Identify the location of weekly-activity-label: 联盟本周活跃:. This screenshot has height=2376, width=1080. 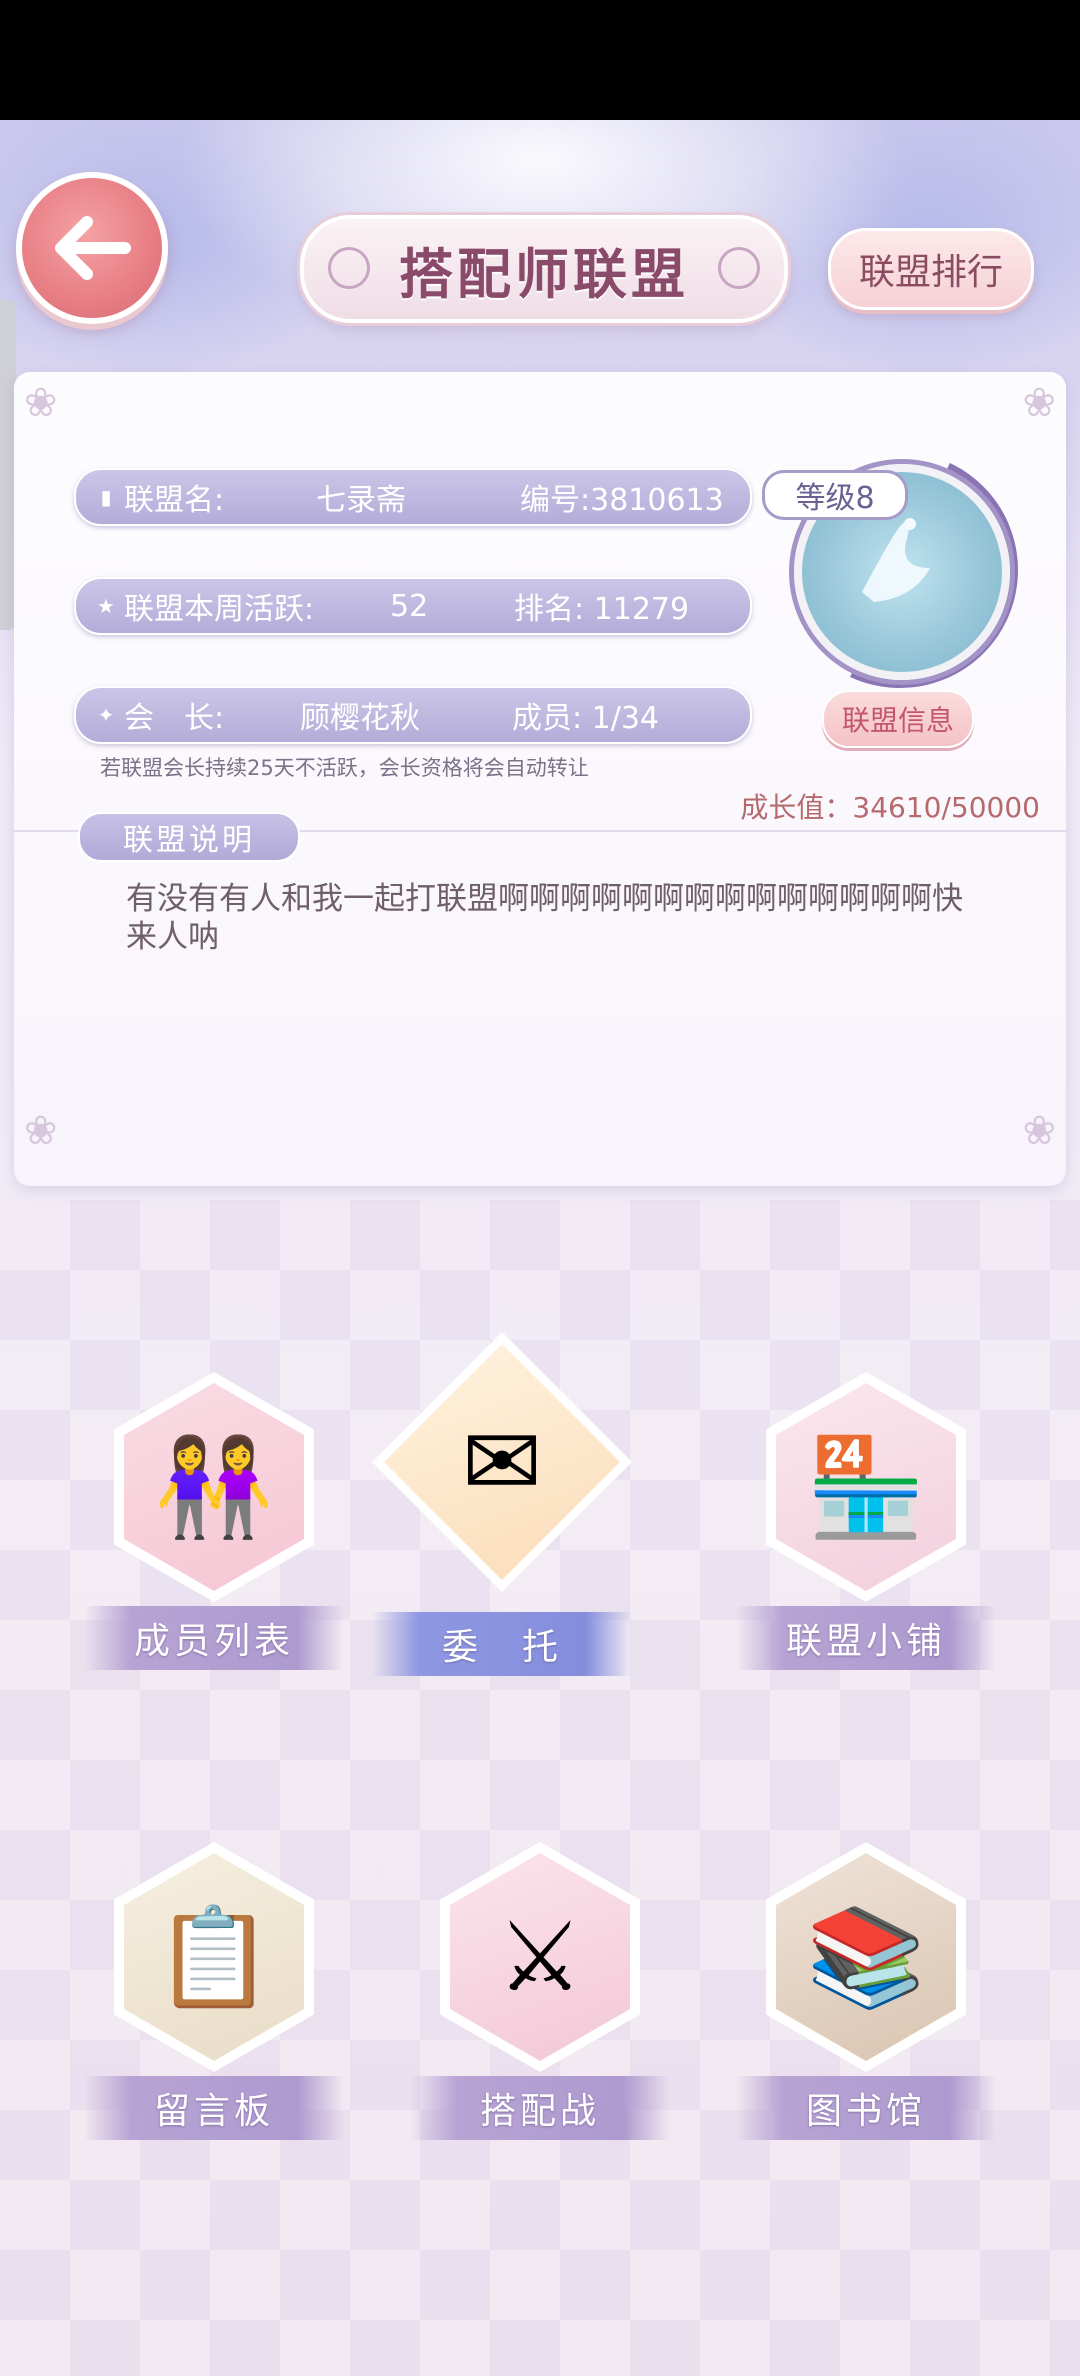
(219, 609).